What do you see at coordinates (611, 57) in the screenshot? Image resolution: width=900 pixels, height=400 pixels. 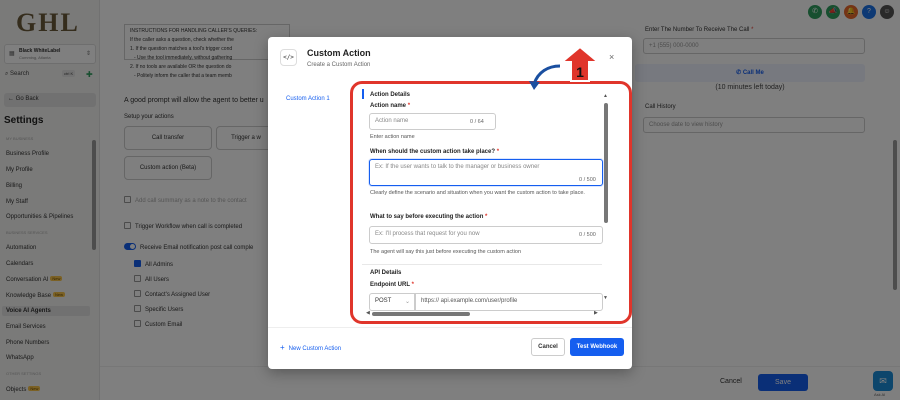 I see `close-icon: ×` at bounding box center [611, 57].